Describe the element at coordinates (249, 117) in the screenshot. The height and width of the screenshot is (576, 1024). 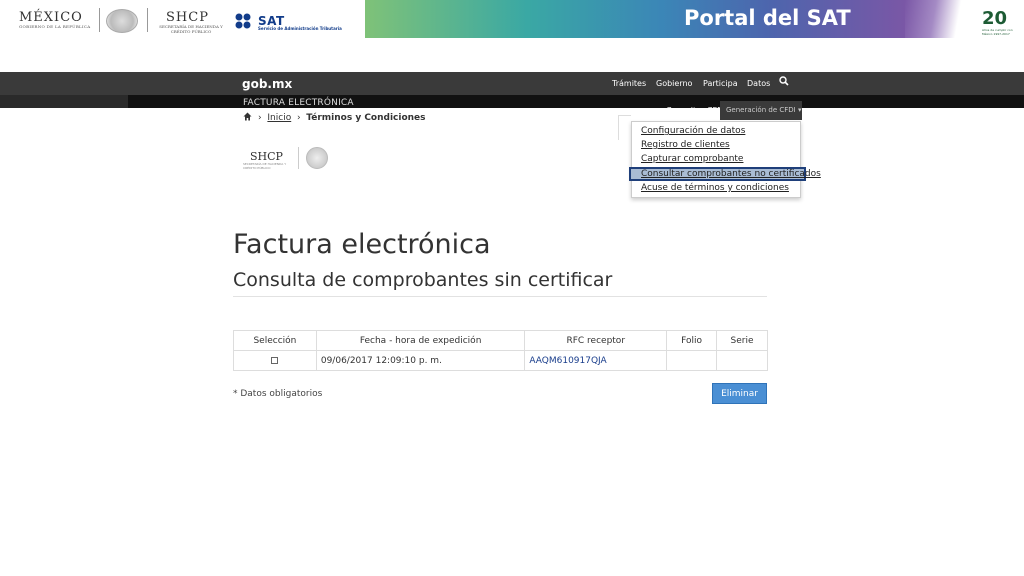
I see `home-icon` at that location.